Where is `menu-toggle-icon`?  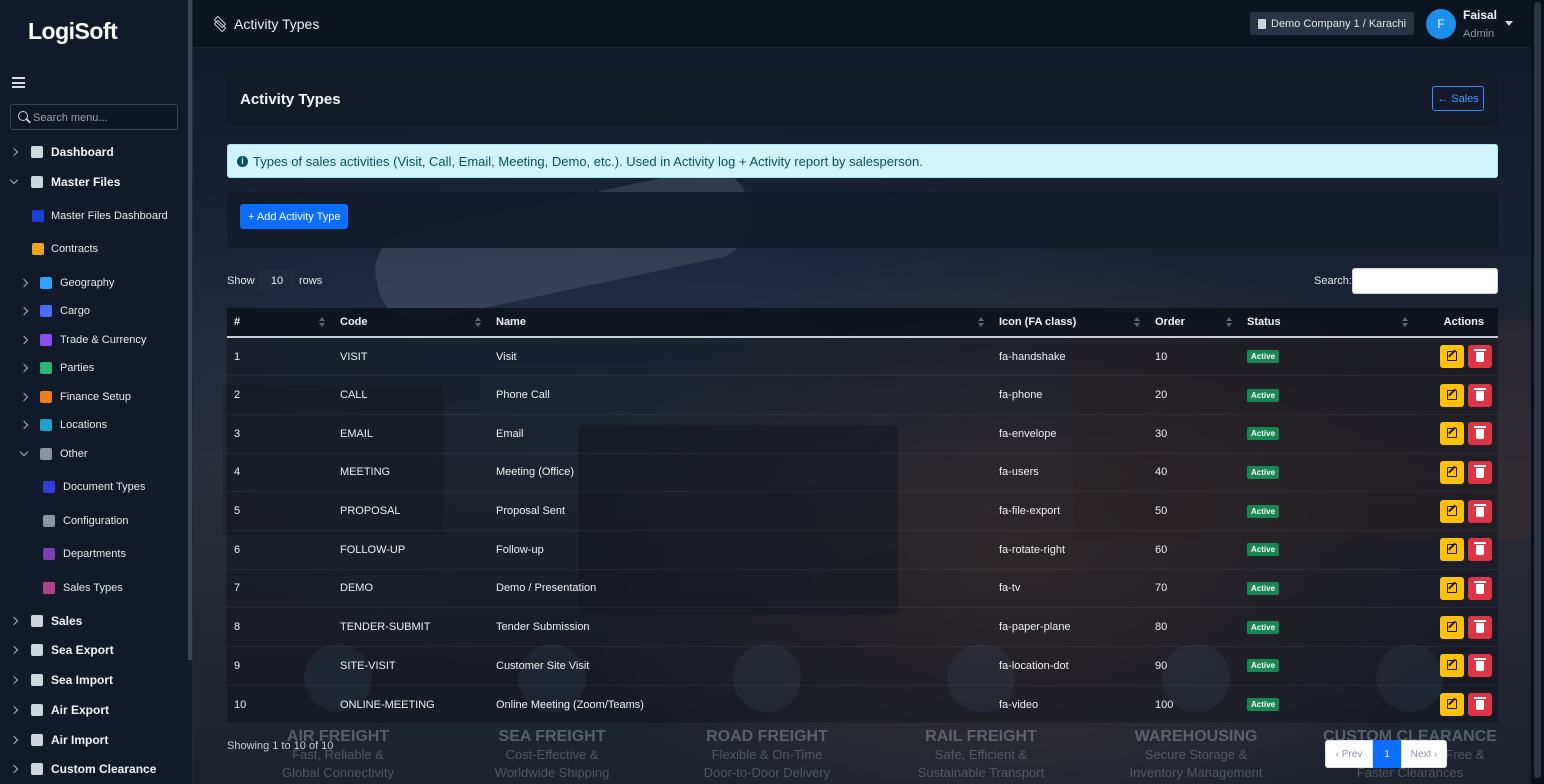
menu-toggle-icon is located at coordinates (18, 82).